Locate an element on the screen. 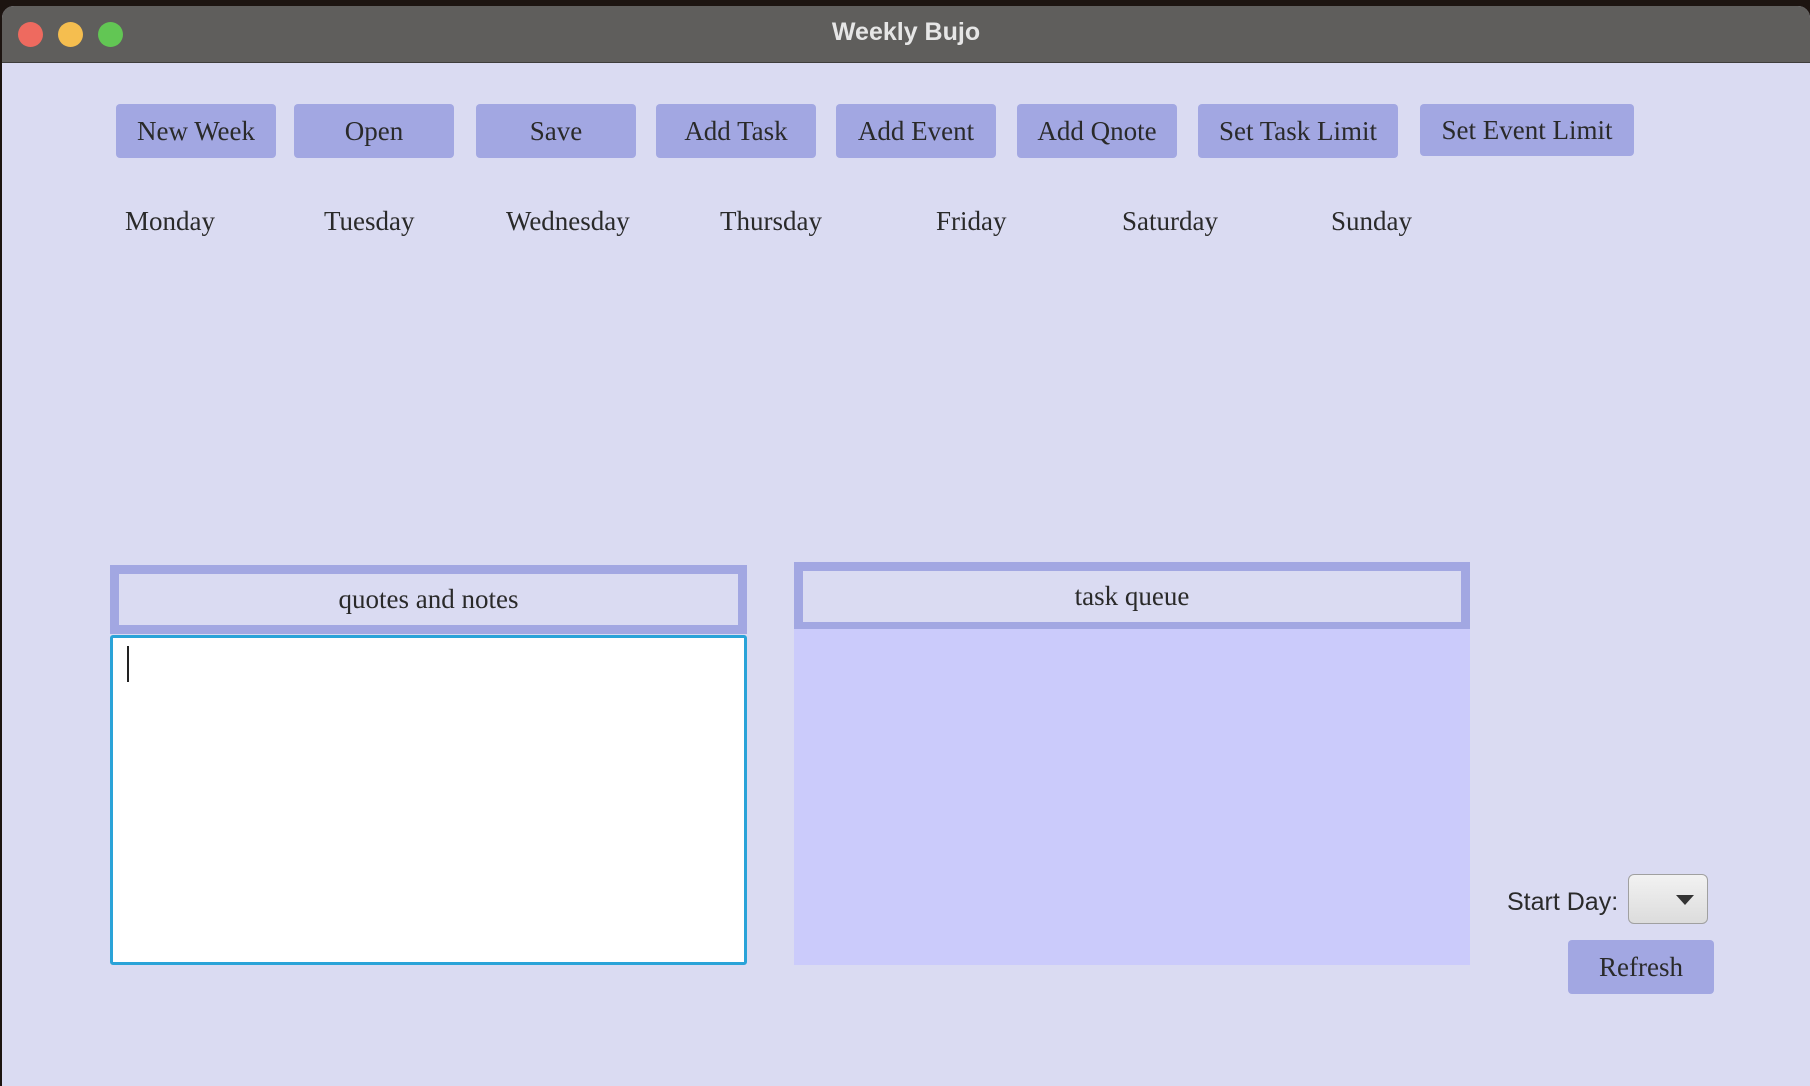 The width and height of the screenshot is (1810, 1086). notes-header-label: quotes and notes is located at coordinates (428, 599).